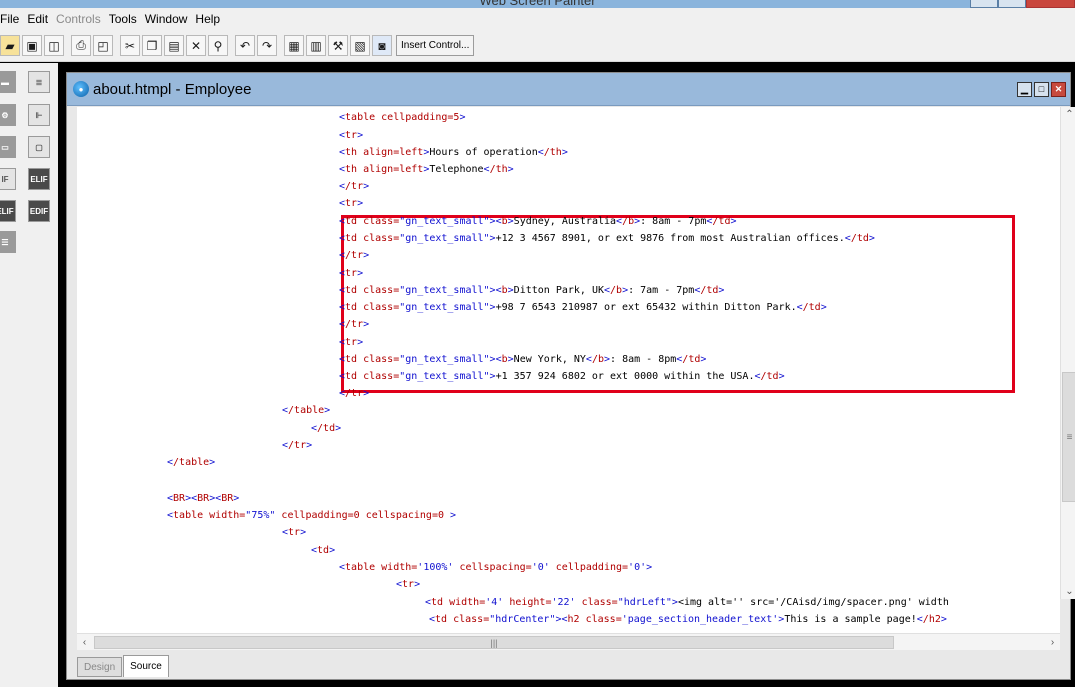  I want to click on tab-source: Source, so click(146, 666).